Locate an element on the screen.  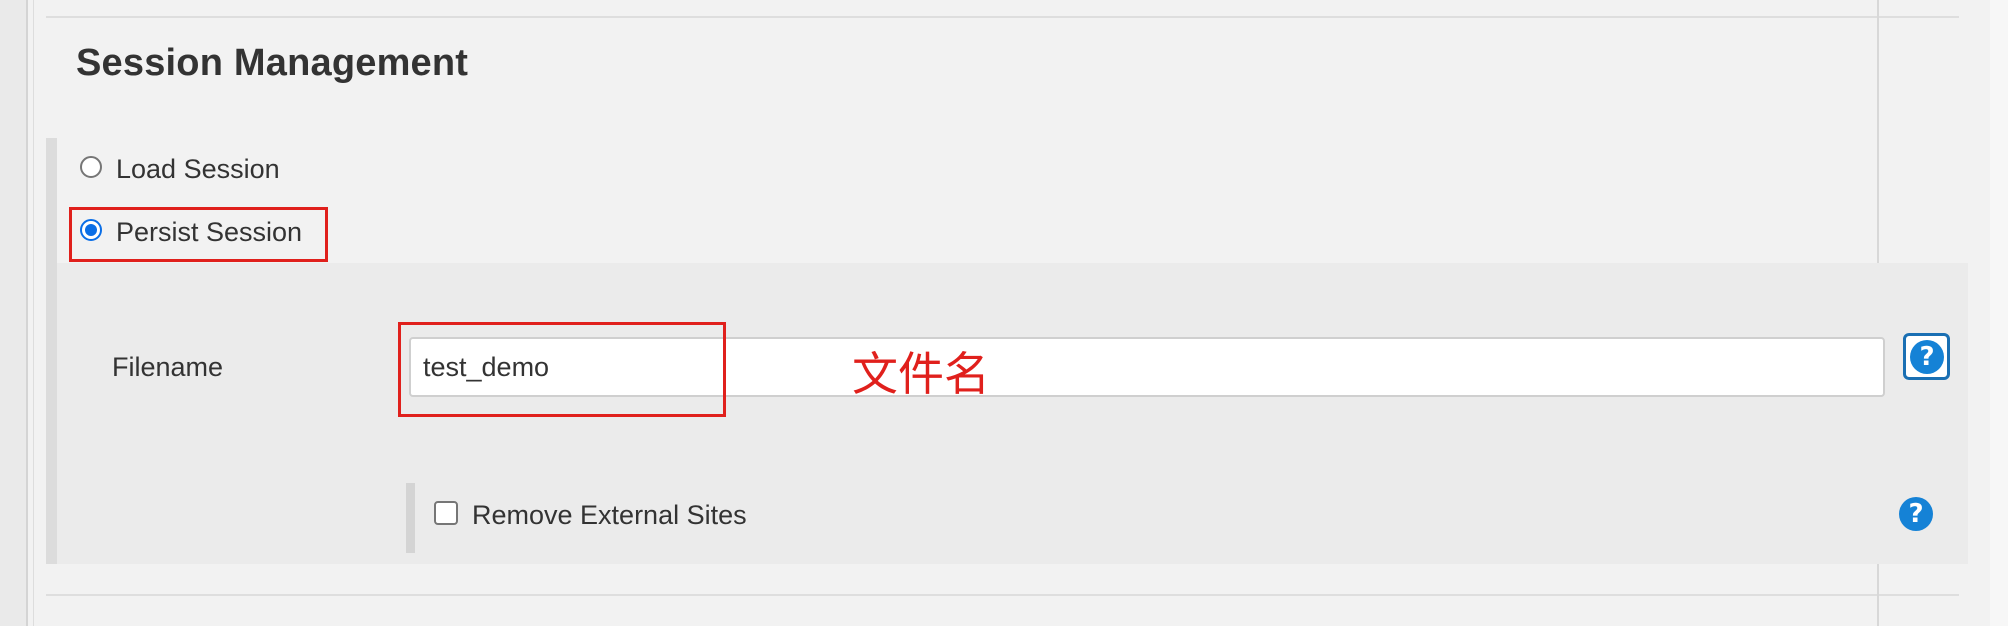
filename-help-button: ? is located at coordinates (1926, 356).